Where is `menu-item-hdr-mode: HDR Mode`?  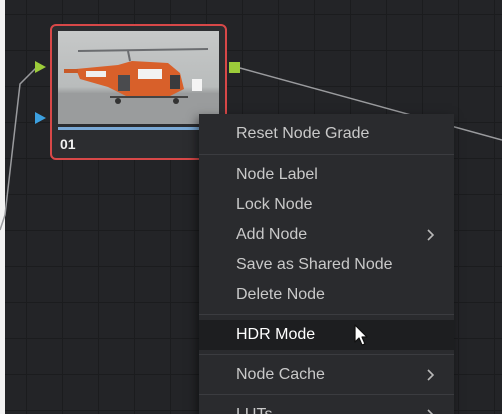 menu-item-hdr-mode: HDR Mode is located at coordinates (326, 335).